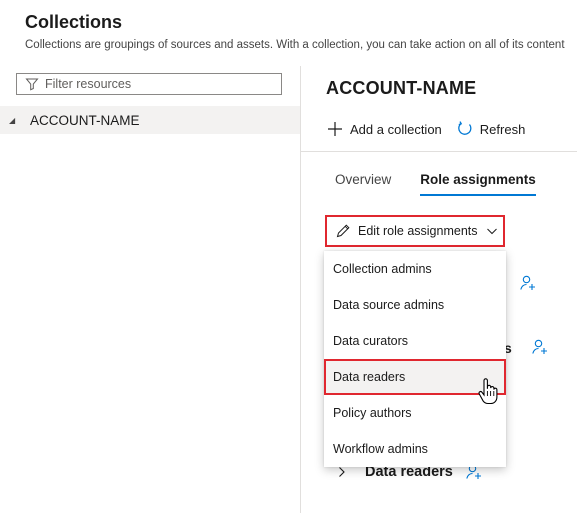 The width and height of the screenshot is (577, 513). Describe the element at coordinates (415, 449) in the screenshot. I see `menu-item-workflow-admins: Workflow admins` at that location.